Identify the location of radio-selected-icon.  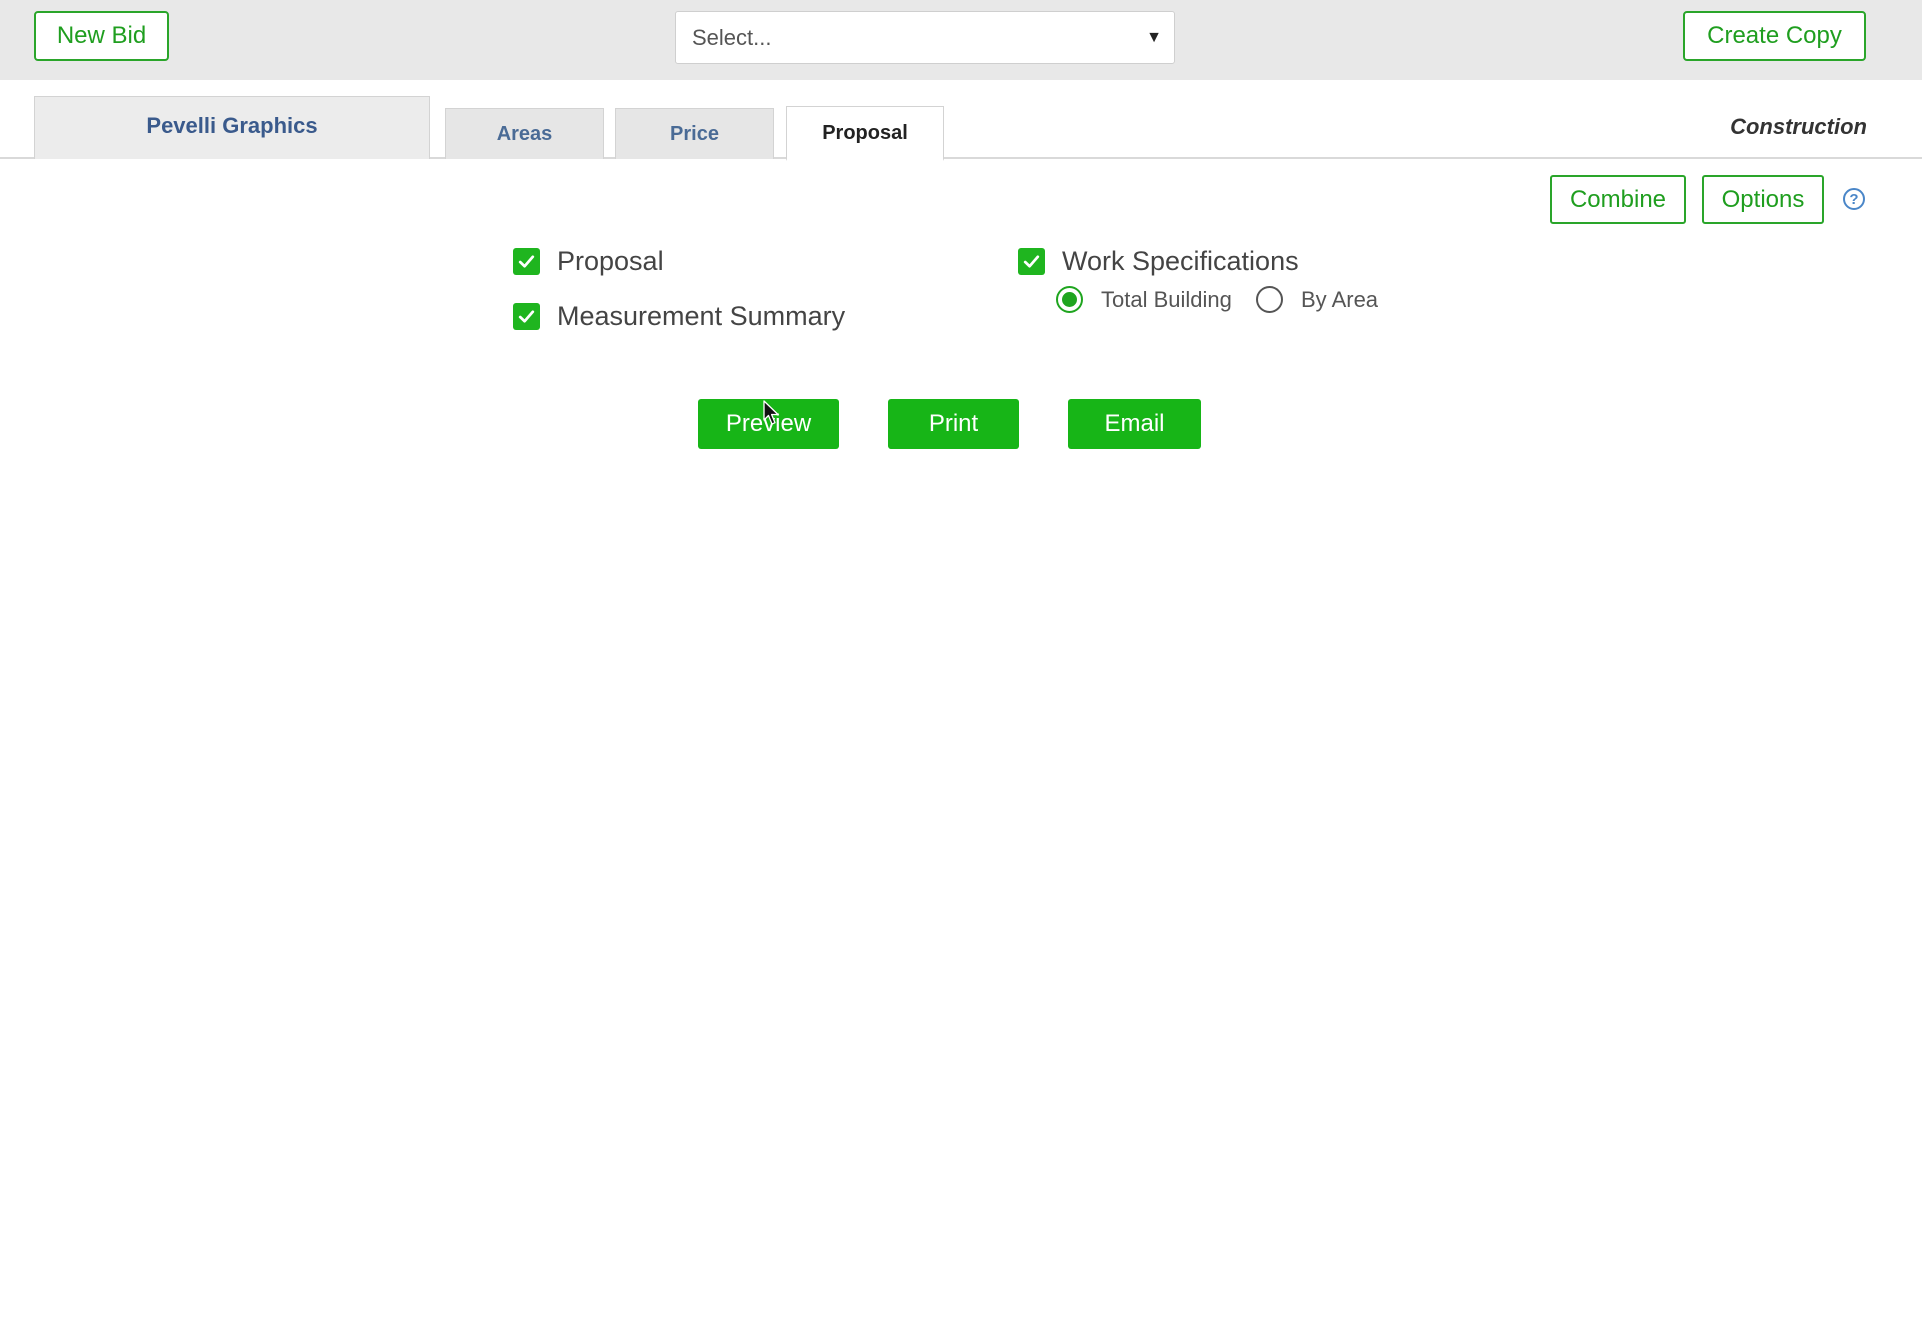
(1069, 299).